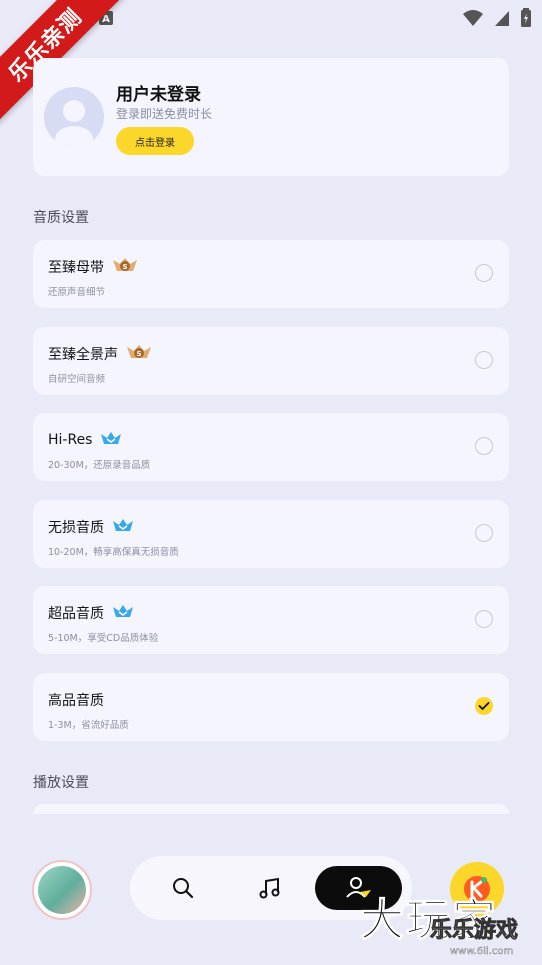  Describe the element at coordinates (103, 638) in the screenshot. I see `option-desc: 5-10M，享受CD品质体验` at that location.